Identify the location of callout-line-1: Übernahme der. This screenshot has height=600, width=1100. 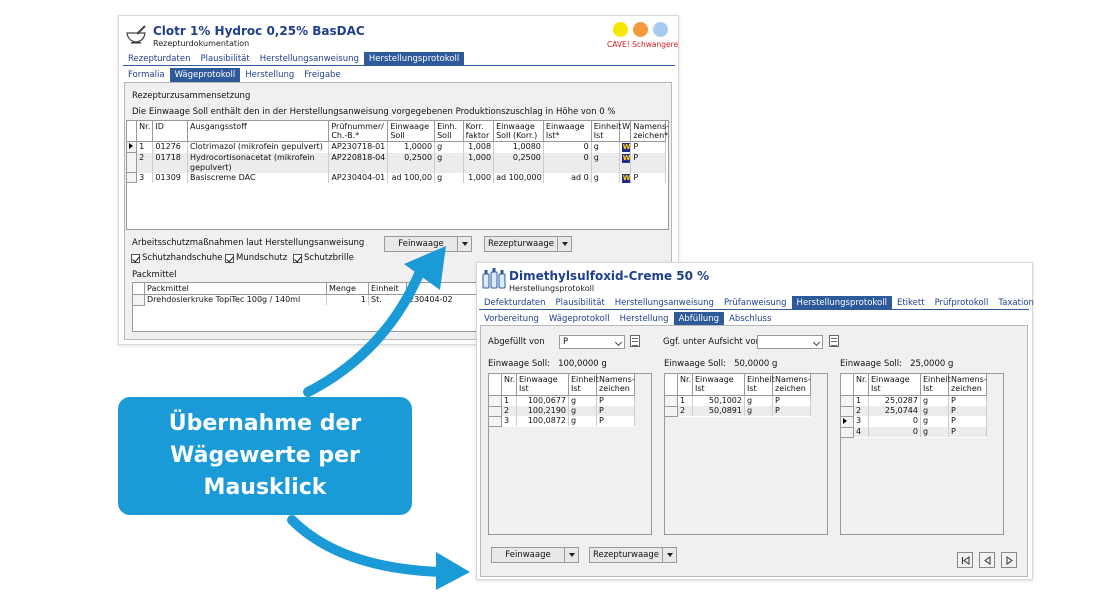
(265, 423).